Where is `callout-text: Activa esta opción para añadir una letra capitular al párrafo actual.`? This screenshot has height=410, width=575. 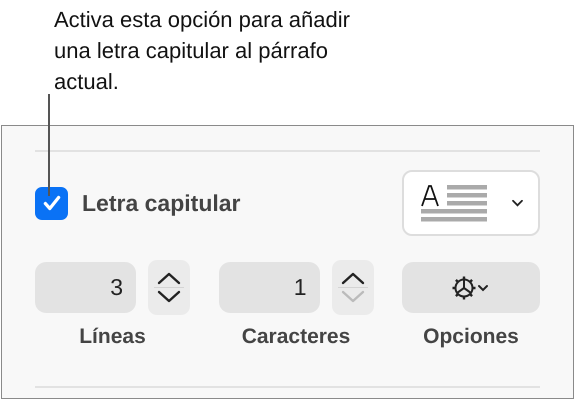
callout-text: Activa esta opción para añadir una letra capitular al párrafo actual. is located at coordinates (202, 51).